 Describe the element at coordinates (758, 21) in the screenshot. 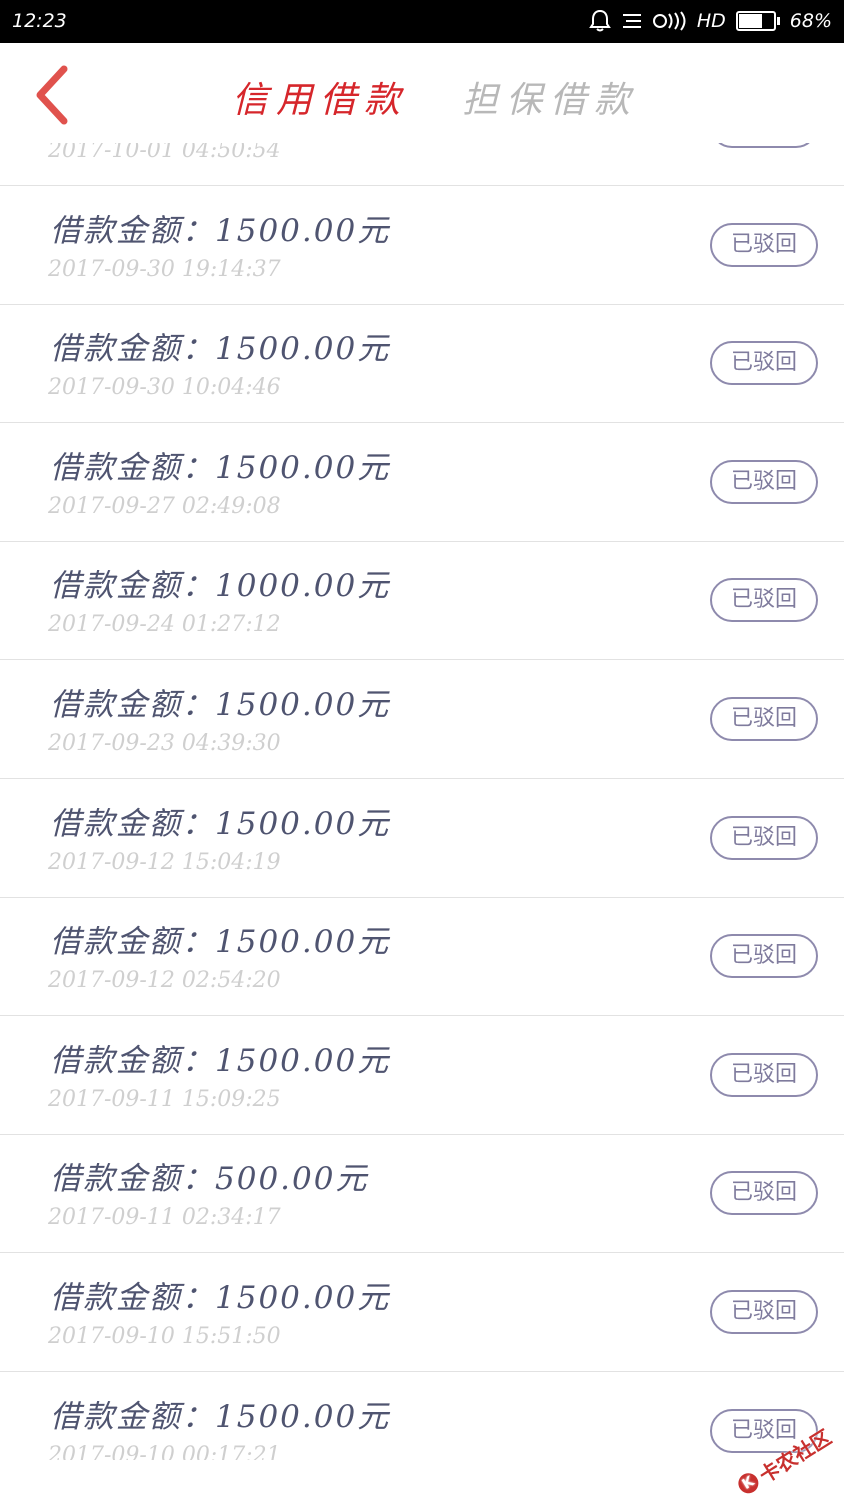

I see `battery-icon` at that location.